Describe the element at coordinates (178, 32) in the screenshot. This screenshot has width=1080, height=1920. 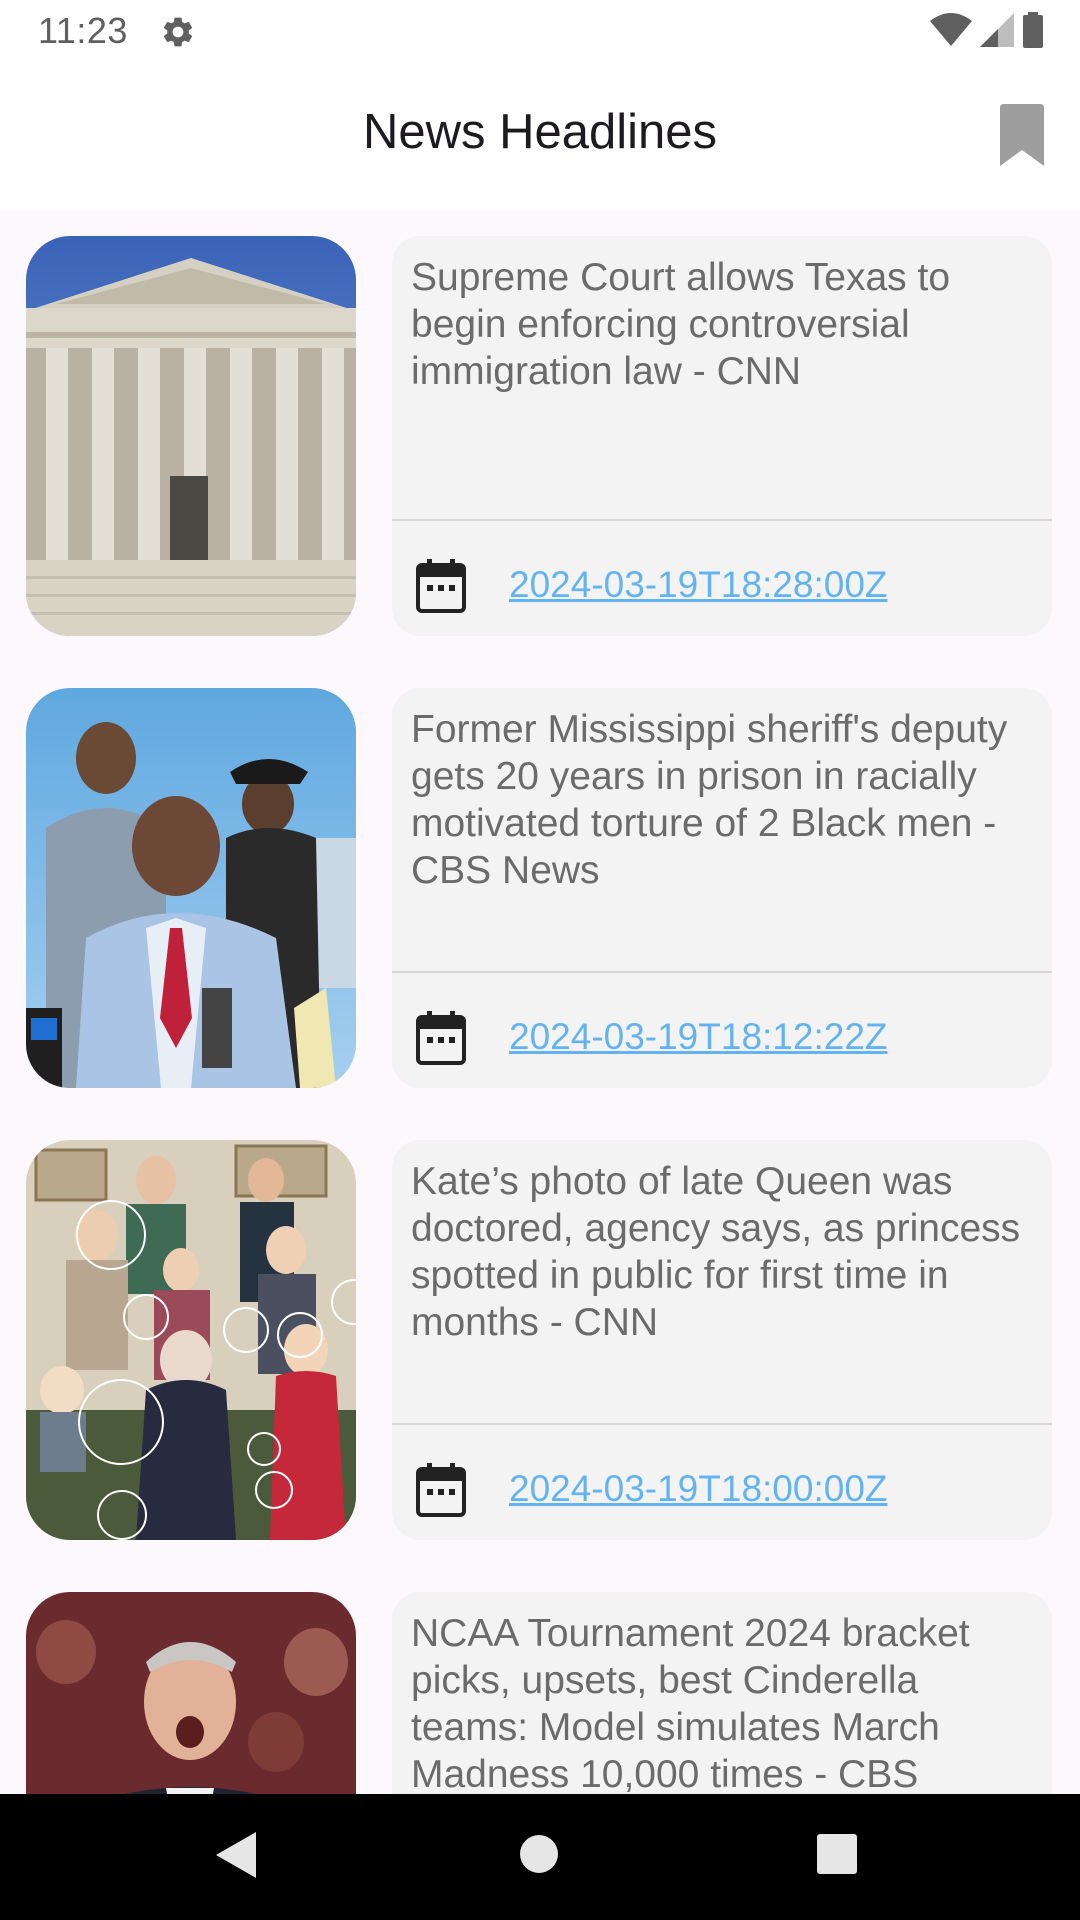
I see `gear-icon` at that location.